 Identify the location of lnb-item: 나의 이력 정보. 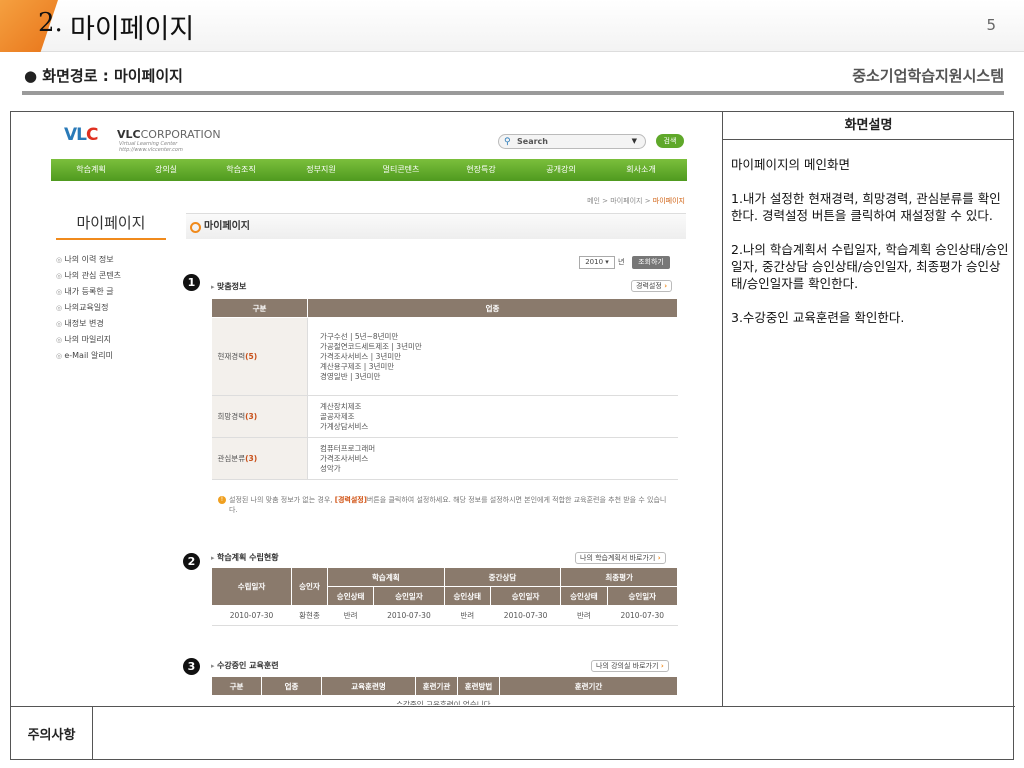
(111, 260).